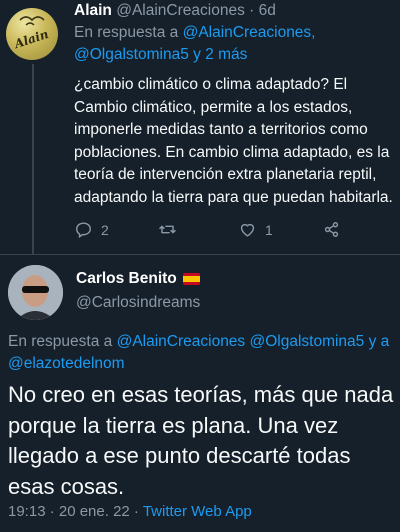 This screenshot has height=532, width=400. I want to click on tweet-header: Alain @AlainCreaciones · 6d, so click(234, 11).